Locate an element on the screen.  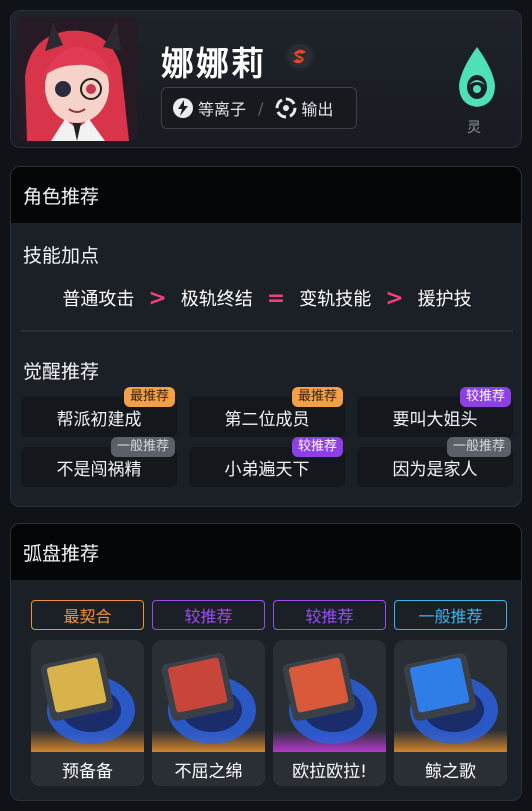
tag-plasma: 等离子 is located at coordinates (209, 108).